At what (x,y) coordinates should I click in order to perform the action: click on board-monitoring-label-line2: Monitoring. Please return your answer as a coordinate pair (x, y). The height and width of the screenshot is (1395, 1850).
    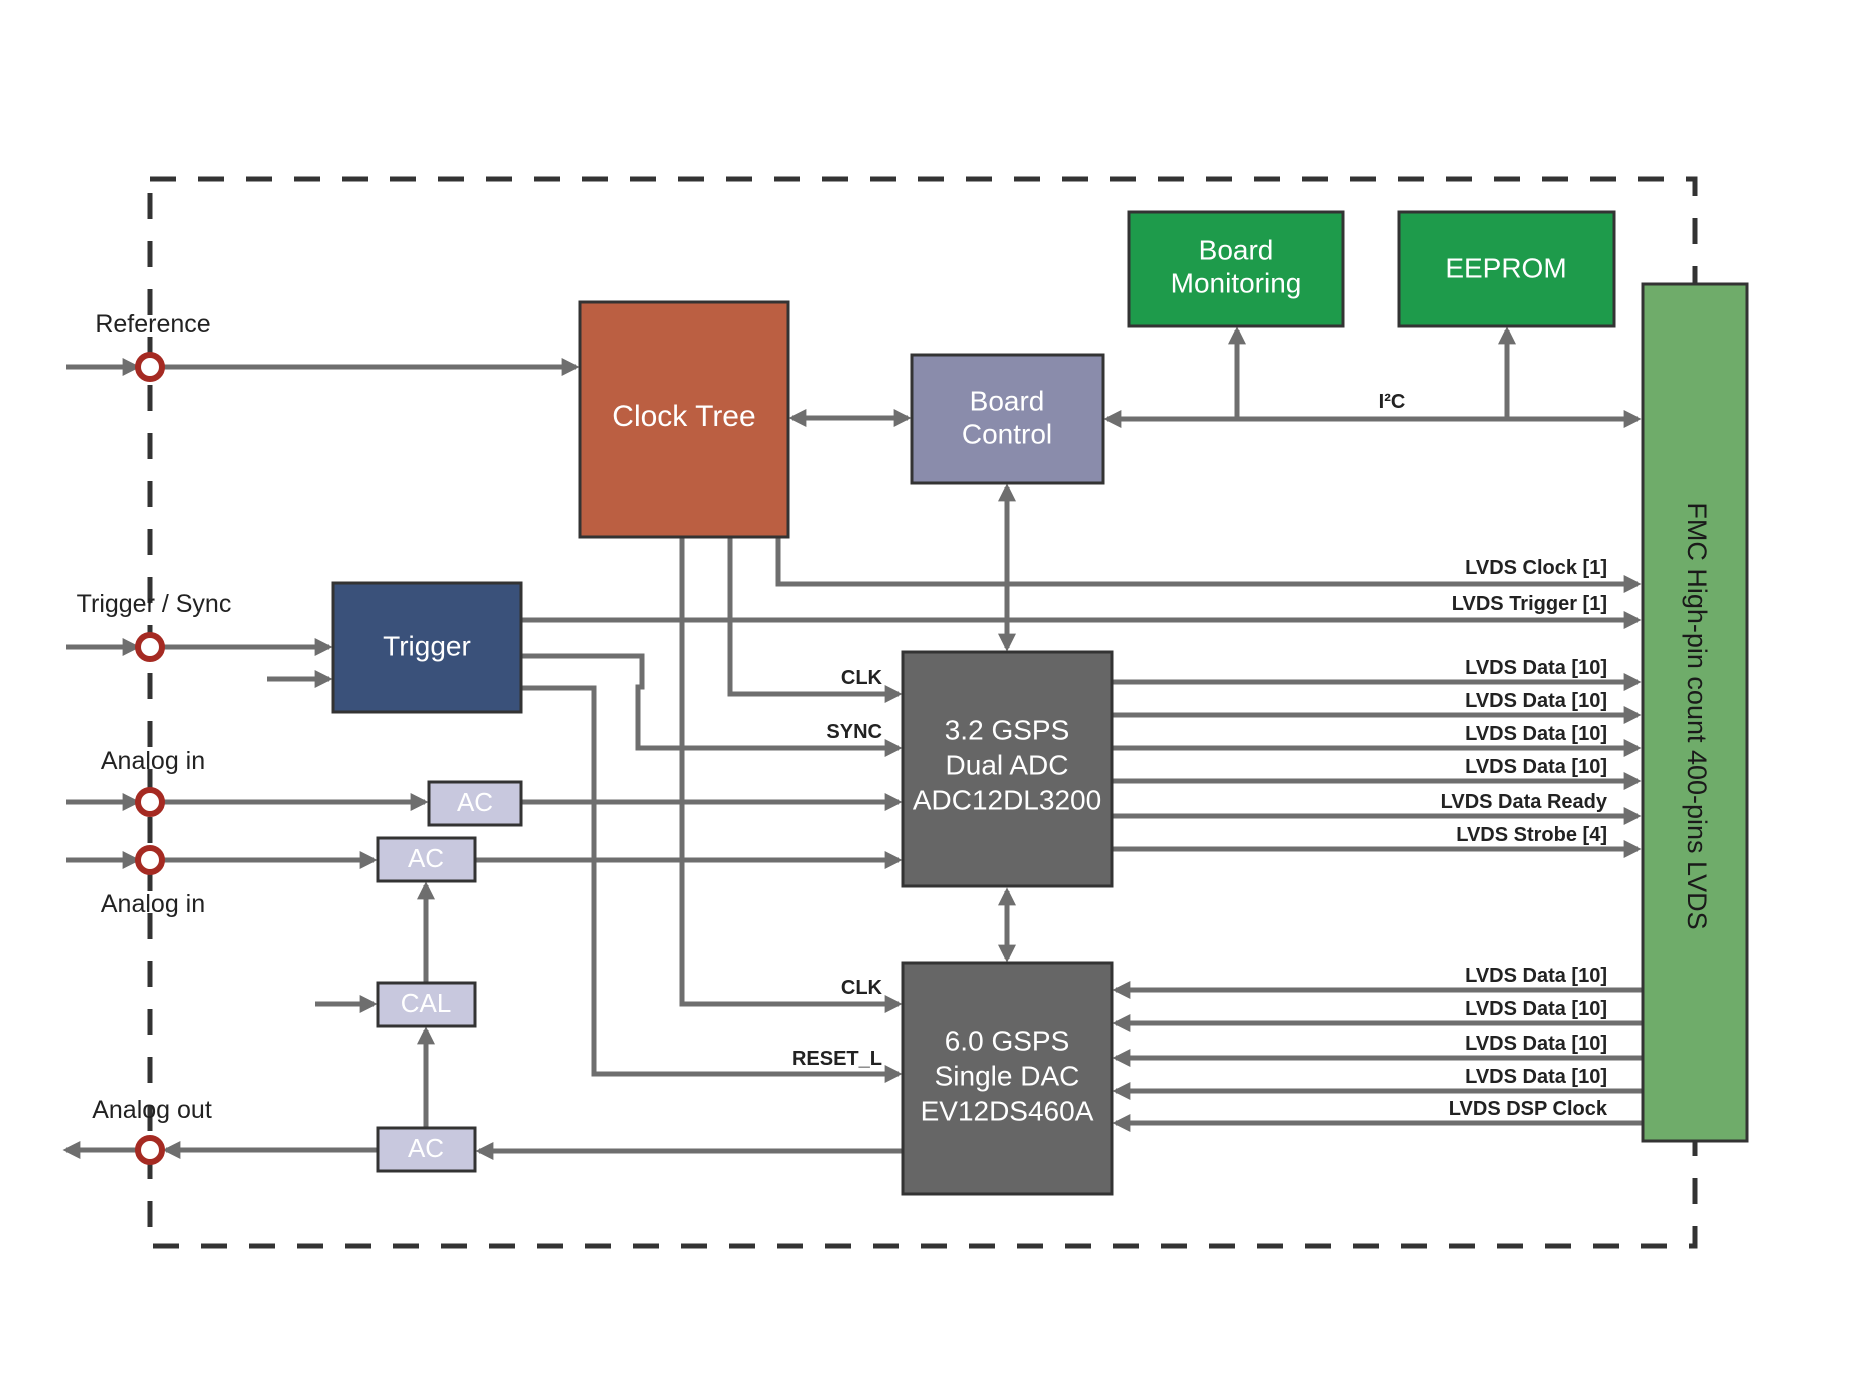
    Looking at the image, I should click on (1236, 282).